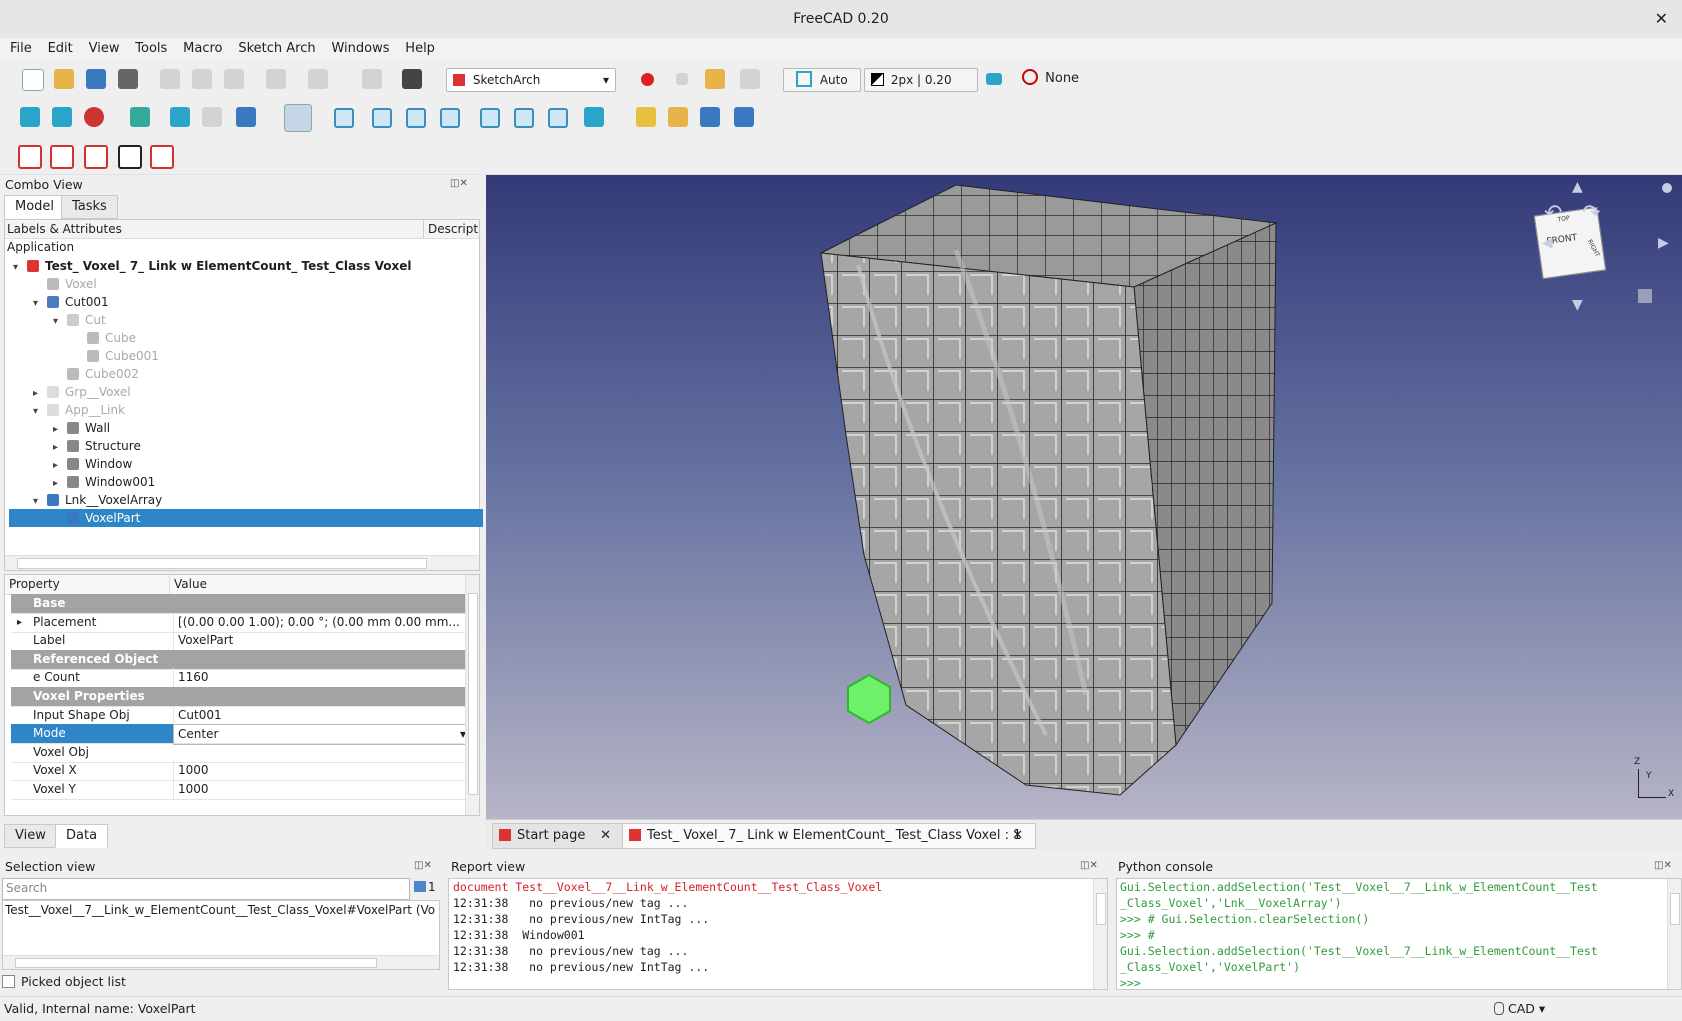  Describe the element at coordinates (246, 428) in the screenshot. I see `tree-item: ▸ Wall` at that location.